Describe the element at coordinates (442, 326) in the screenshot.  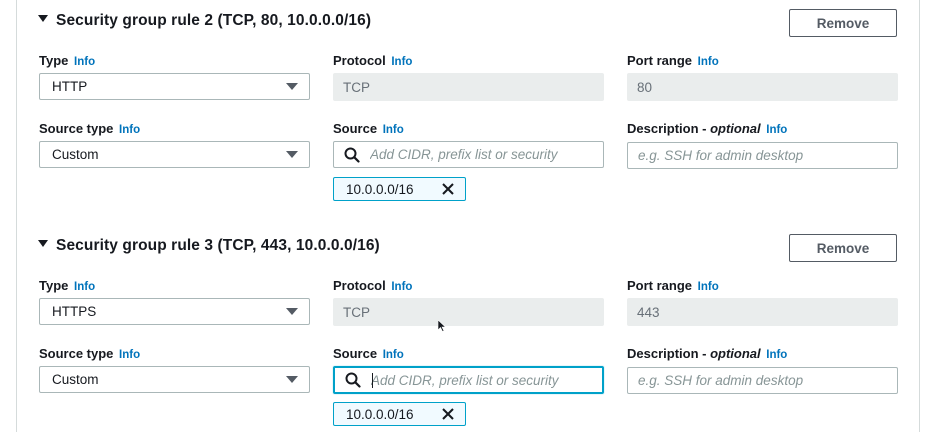
I see `mouse-pointer-icon` at that location.